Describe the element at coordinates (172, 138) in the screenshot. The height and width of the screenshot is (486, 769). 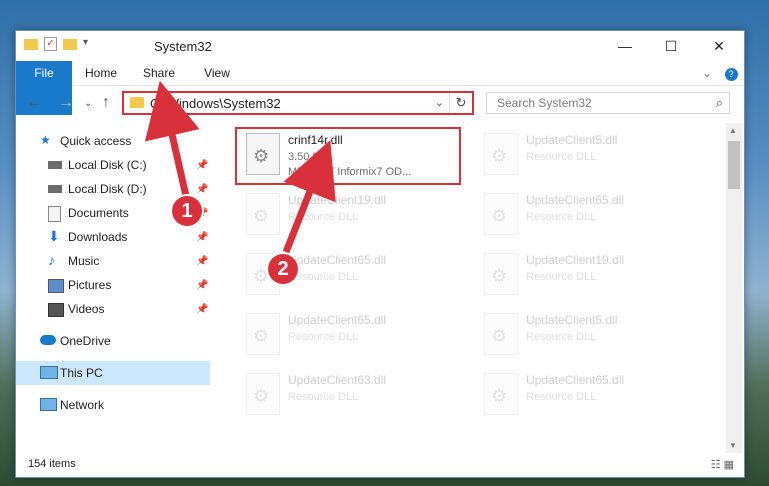
I see `arrow-to-address-bar` at that location.